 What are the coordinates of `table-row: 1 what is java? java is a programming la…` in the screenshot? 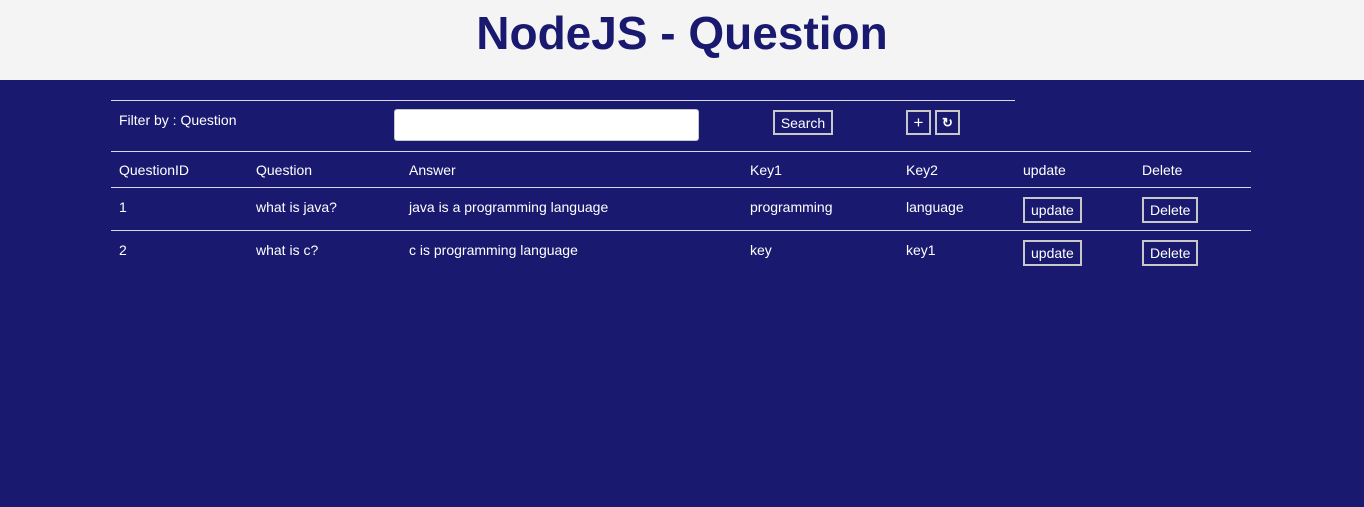 It's located at (681, 209).